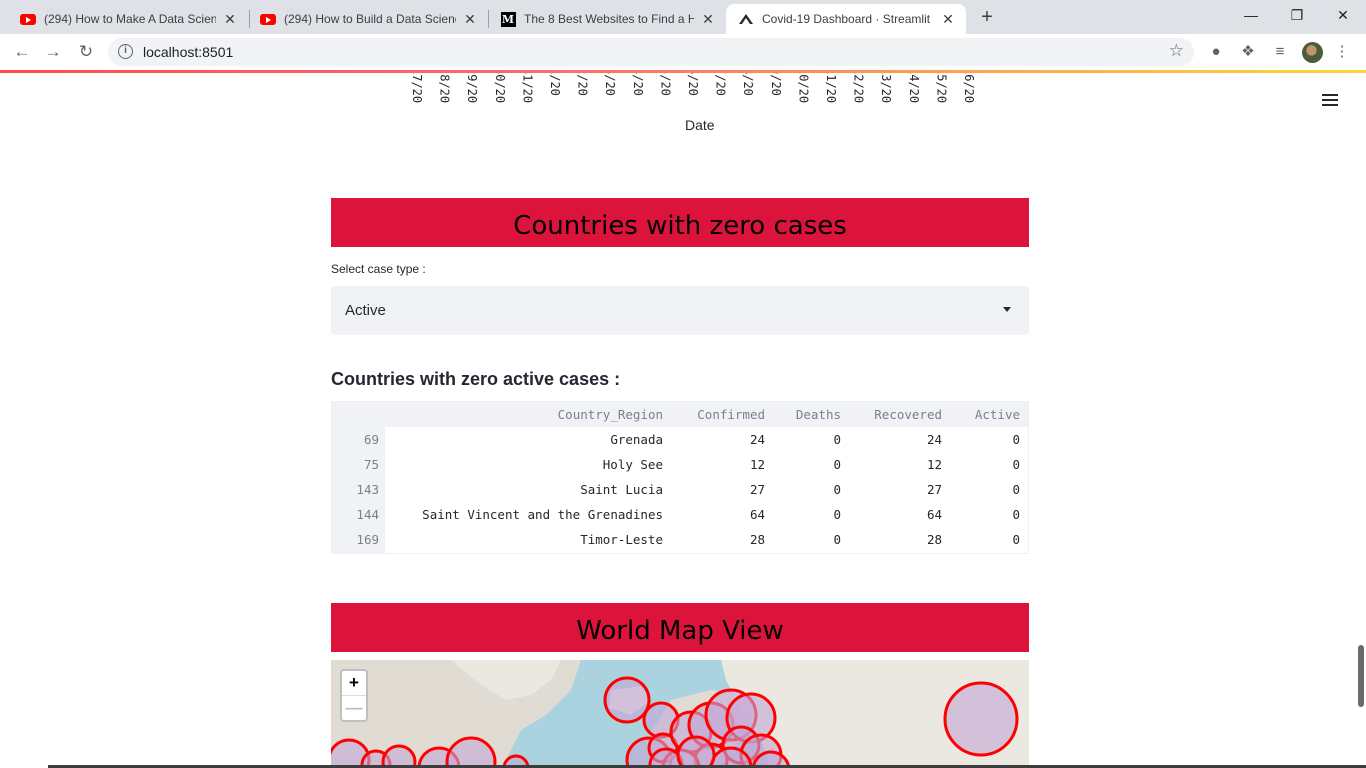  What do you see at coordinates (378, 269) in the screenshot?
I see `case-type-label: Select case type :` at bounding box center [378, 269].